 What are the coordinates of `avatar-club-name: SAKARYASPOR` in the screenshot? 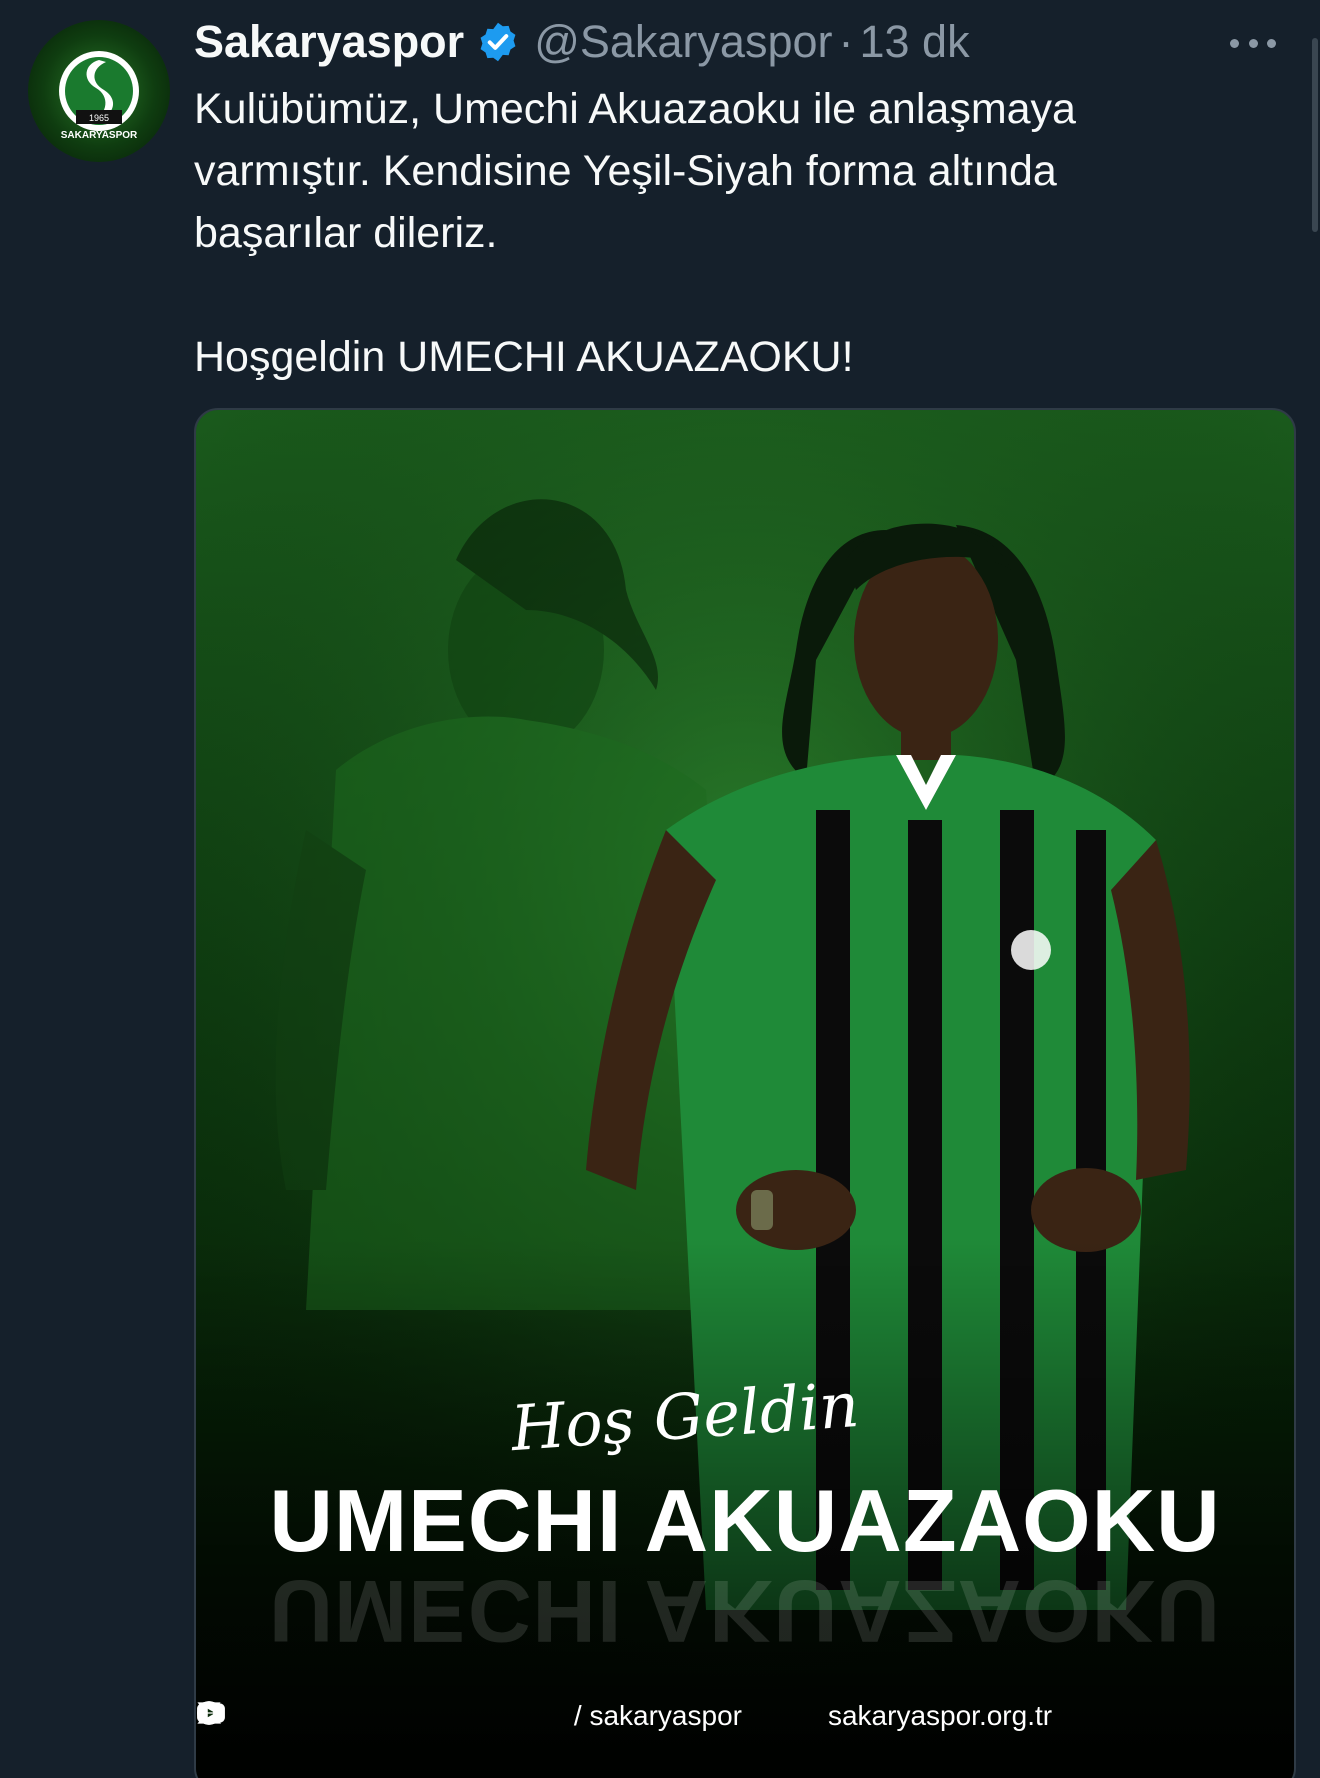 It's located at (99, 135).